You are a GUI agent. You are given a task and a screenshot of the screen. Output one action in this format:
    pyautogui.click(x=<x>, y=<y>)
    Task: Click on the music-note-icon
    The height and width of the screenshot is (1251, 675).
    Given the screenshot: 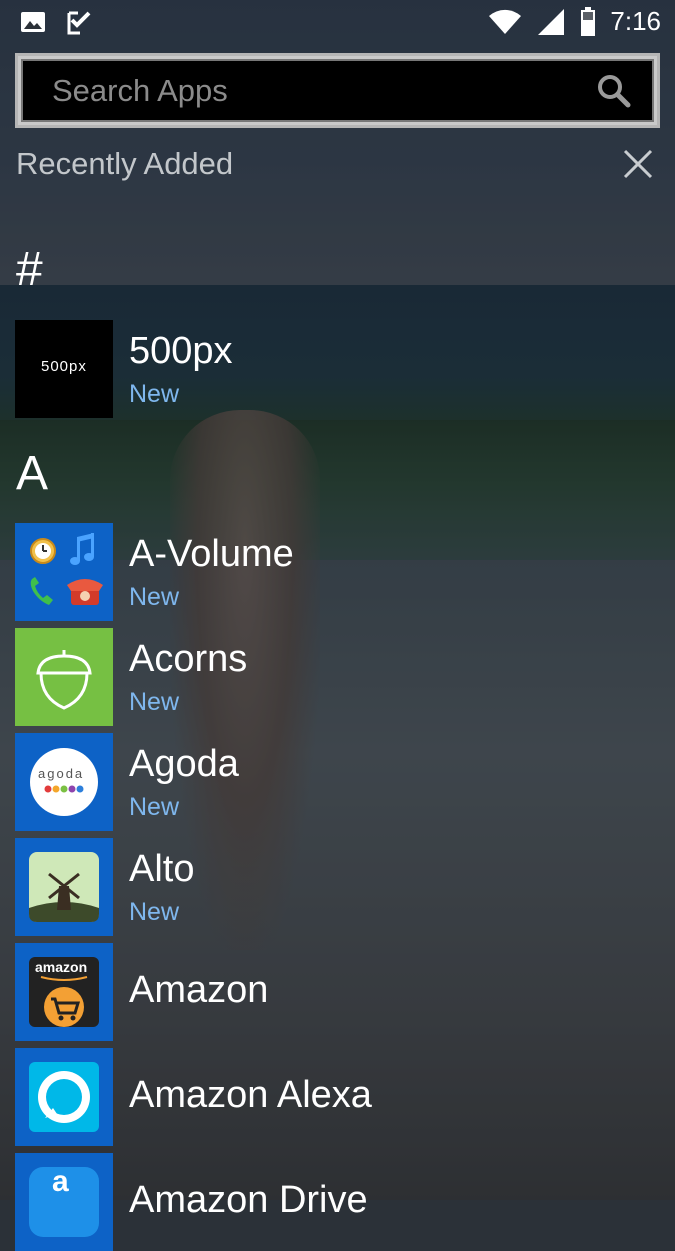 What is the action you would take?
    pyautogui.click(x=82, y=549)
    